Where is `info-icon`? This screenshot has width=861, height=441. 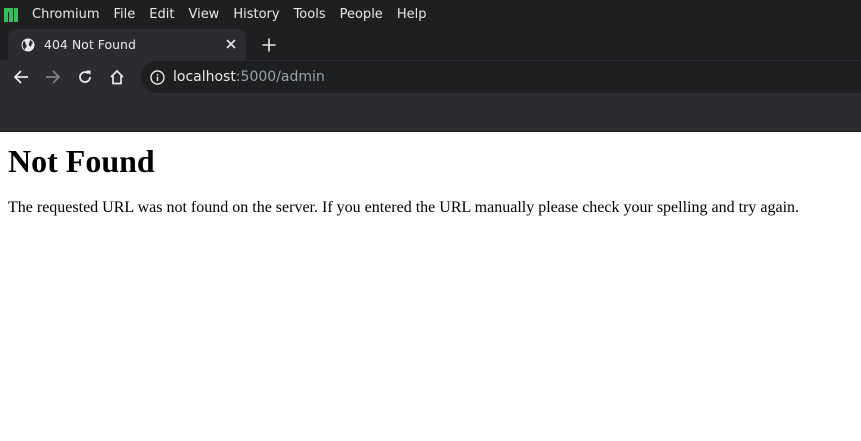
info-icon is located at coordinates (157, 77).